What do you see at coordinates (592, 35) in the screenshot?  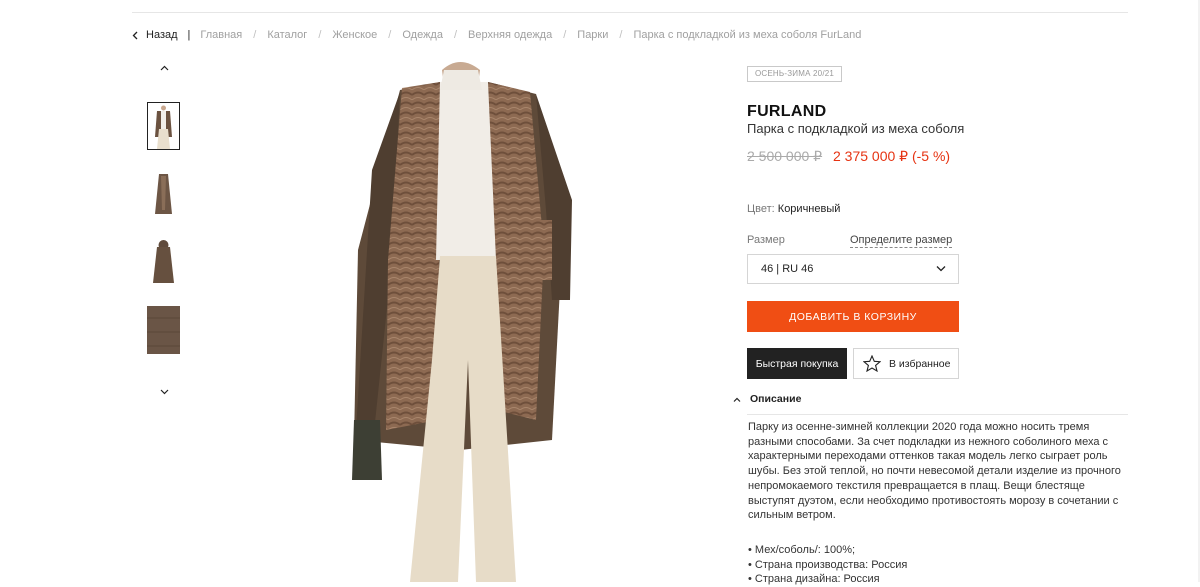 I see `breadcrumb-item-parkas: Парки` at bounding box center [592, 35].